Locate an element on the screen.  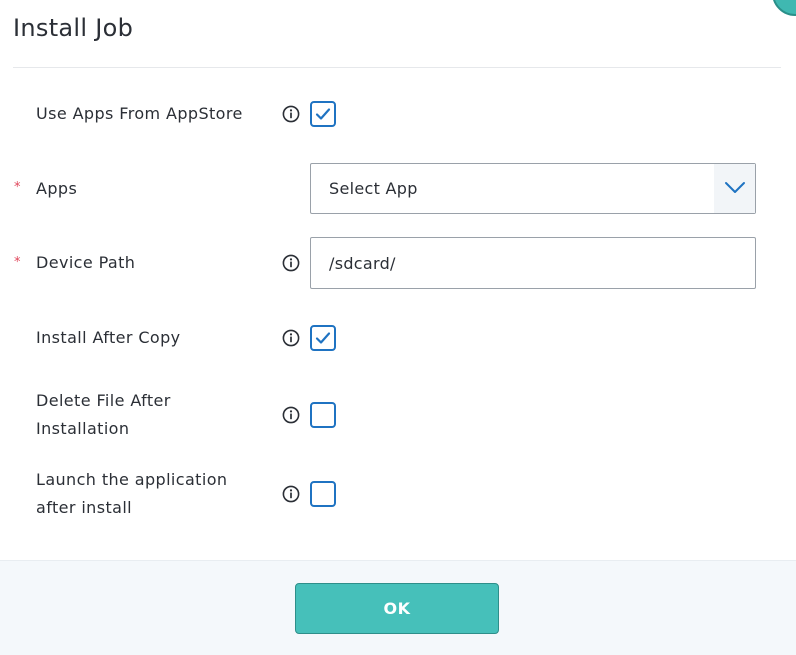
use-appstore-label: Use Apps From AppStore is located at coordinates (139, 113).